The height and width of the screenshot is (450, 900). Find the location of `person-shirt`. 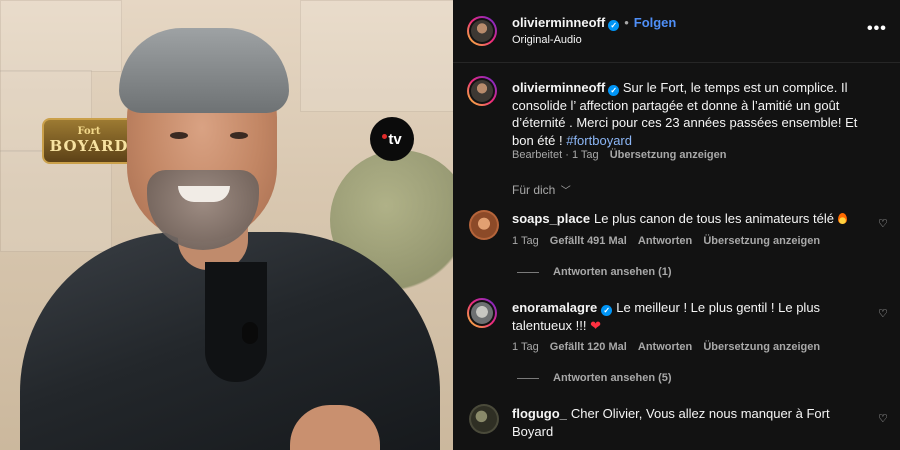

person-shirt is located at coordinates (236, 322).